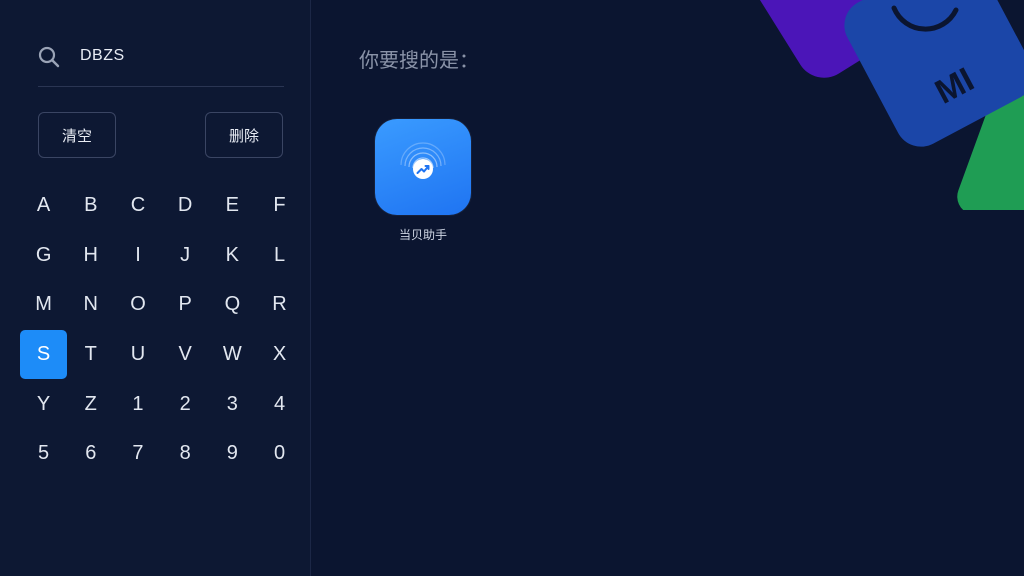 Image resolution: width=1024 pixels, height=576 pixels. Describe the element at coordinates (422, 235) in the screenshot. I see `app-name-dangbei-assistant: 当贝助手` at that location.